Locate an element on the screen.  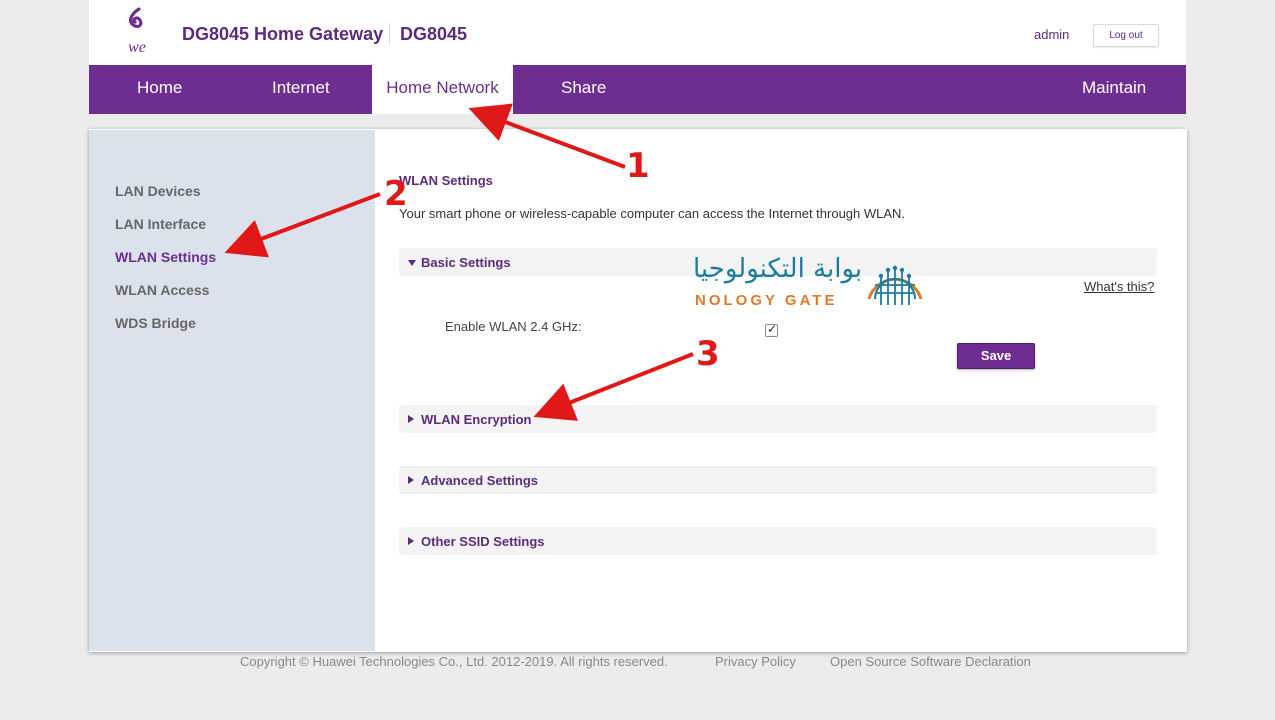
section-label: Other SSID Settings is located at coordinates (483, 541).